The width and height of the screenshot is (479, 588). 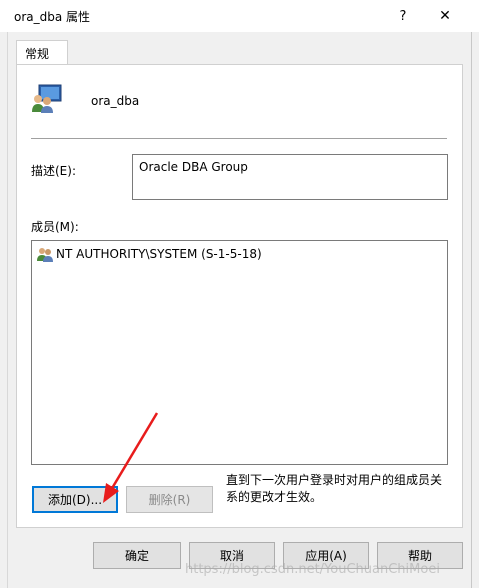 I want to click on right-edge, so click(x=475, y=310).